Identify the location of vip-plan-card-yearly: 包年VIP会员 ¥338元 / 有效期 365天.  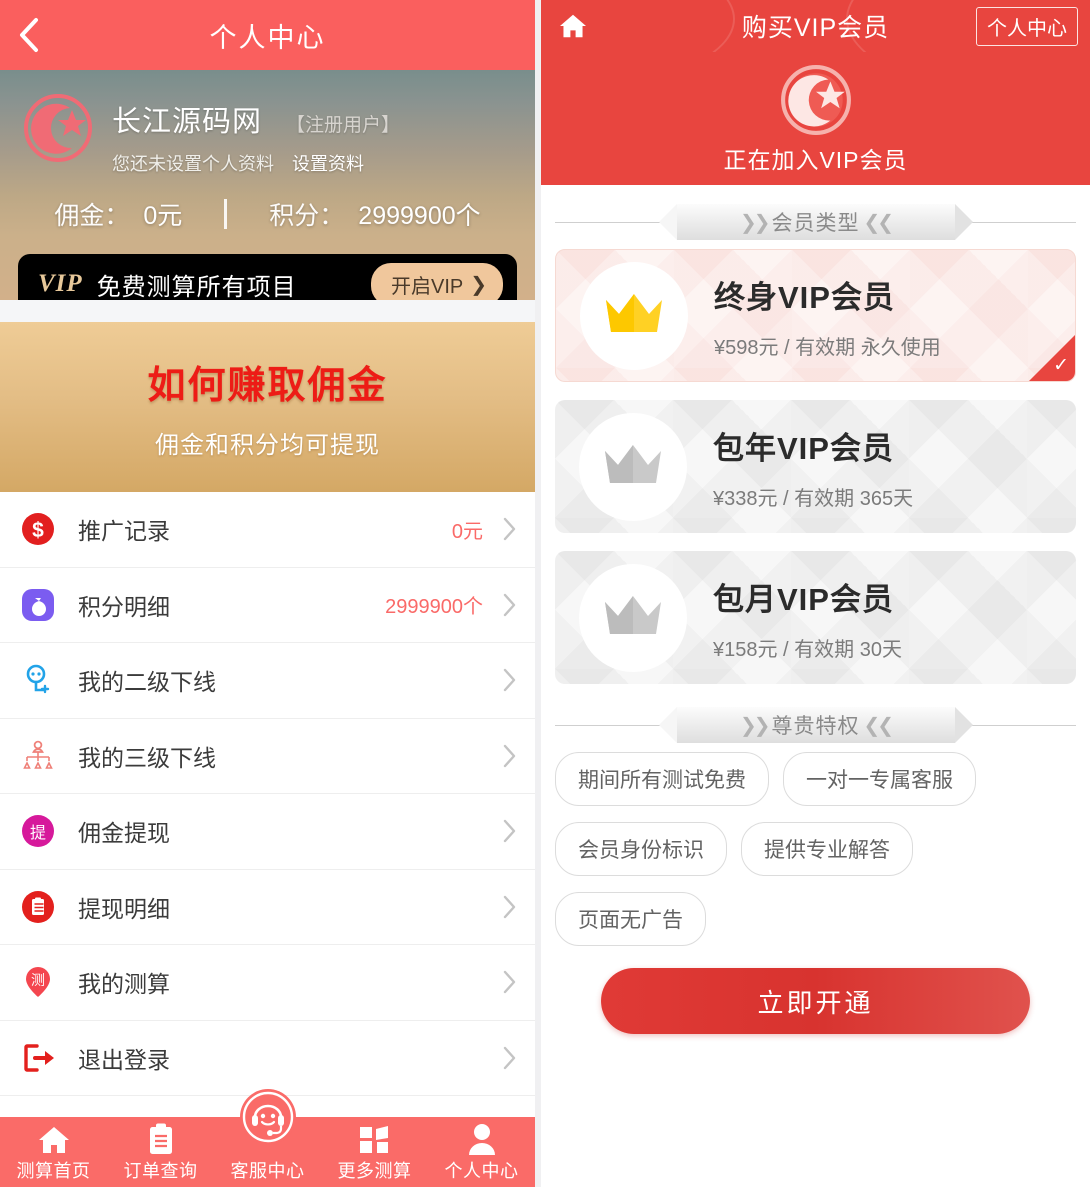
(815, 466).